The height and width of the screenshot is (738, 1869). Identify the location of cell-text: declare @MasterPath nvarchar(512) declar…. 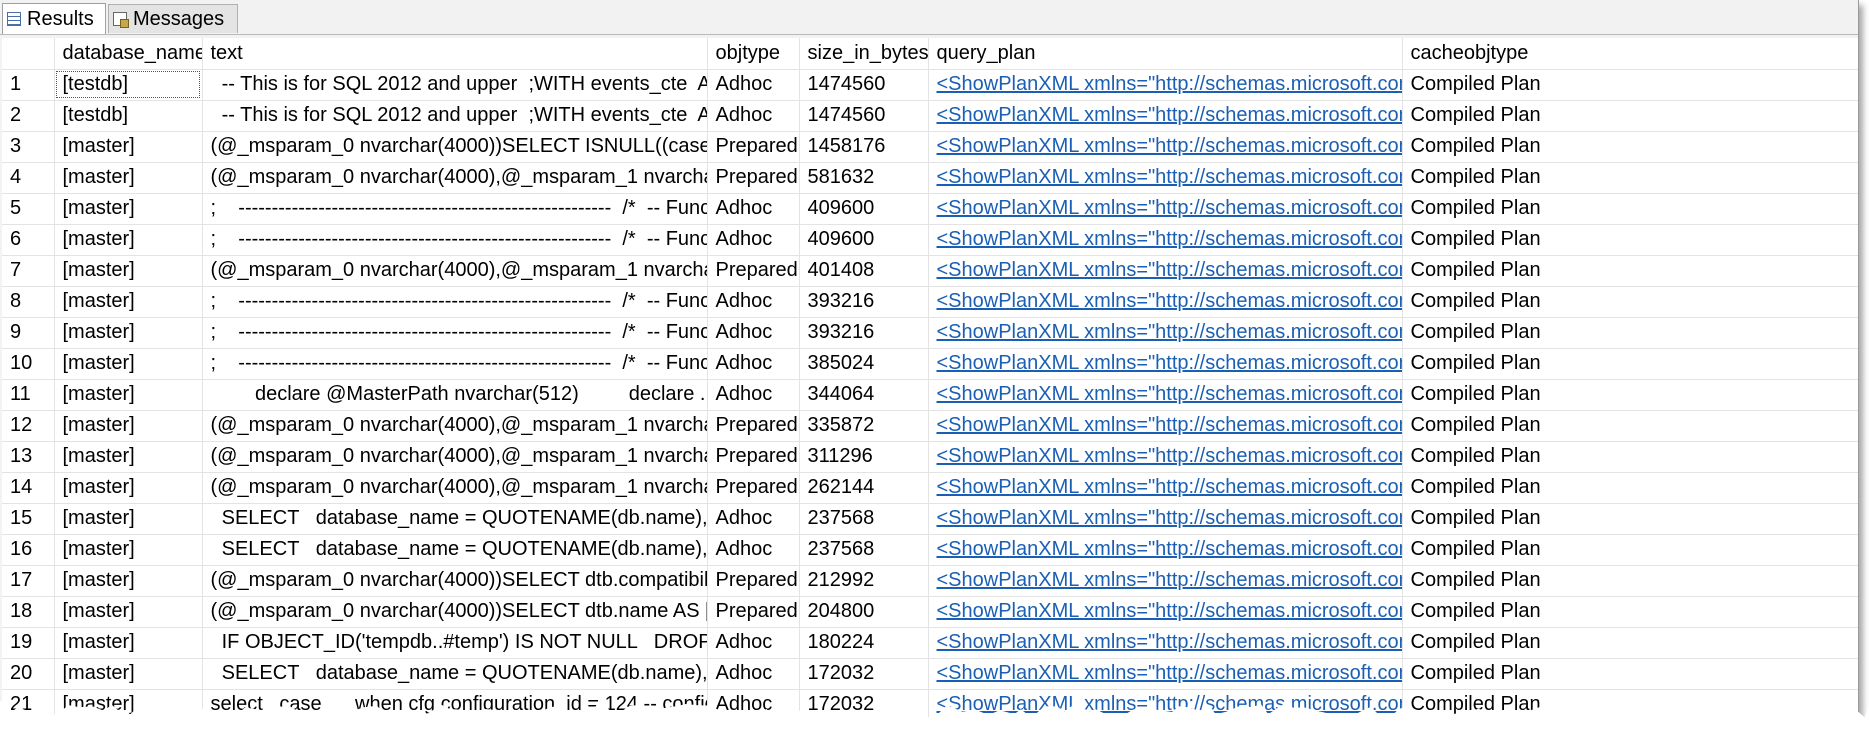
(455, 395).